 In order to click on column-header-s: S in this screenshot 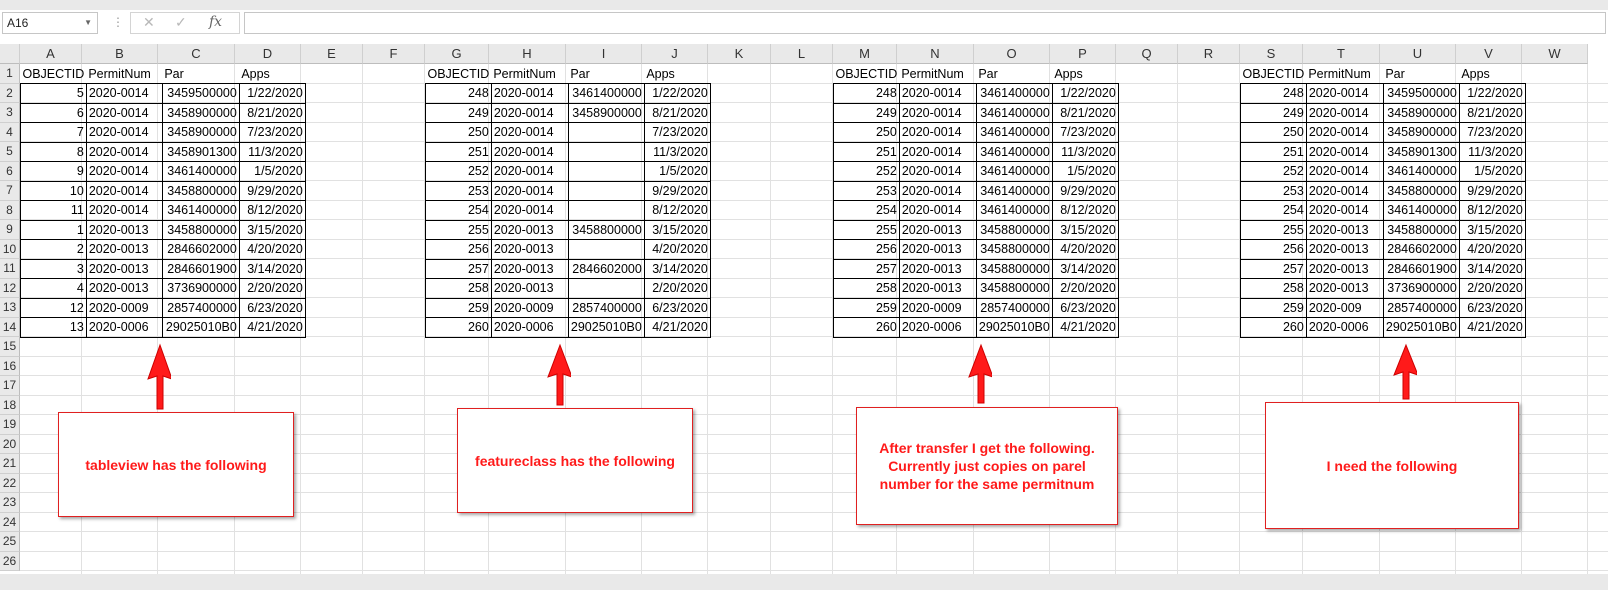, I will do `click(1271, 54)`.